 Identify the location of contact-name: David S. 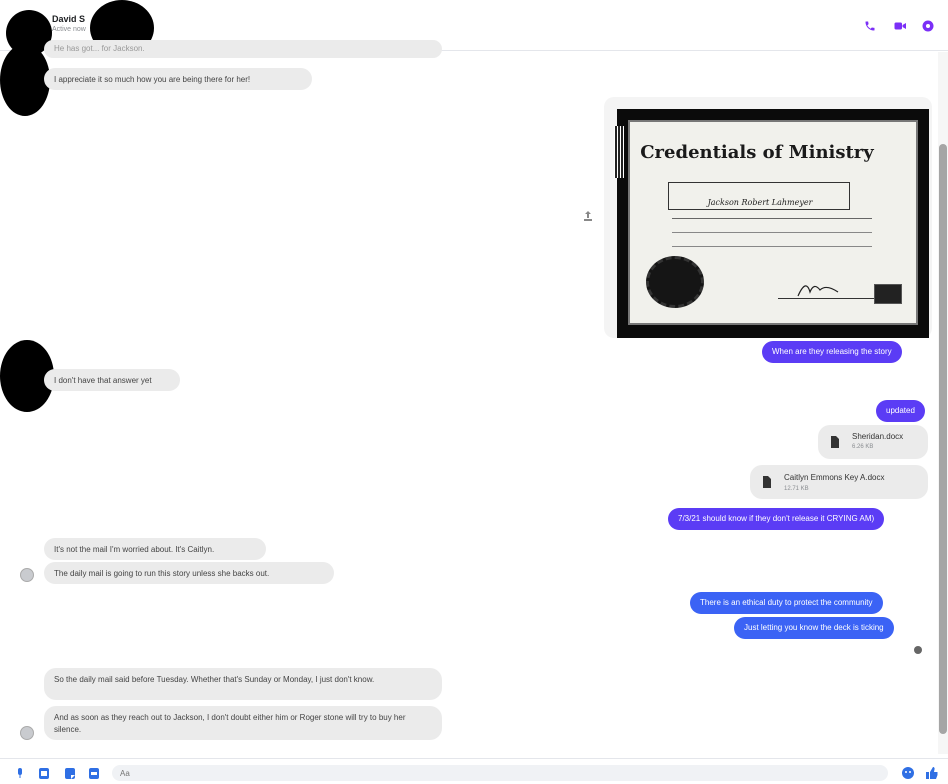
(68, 19).